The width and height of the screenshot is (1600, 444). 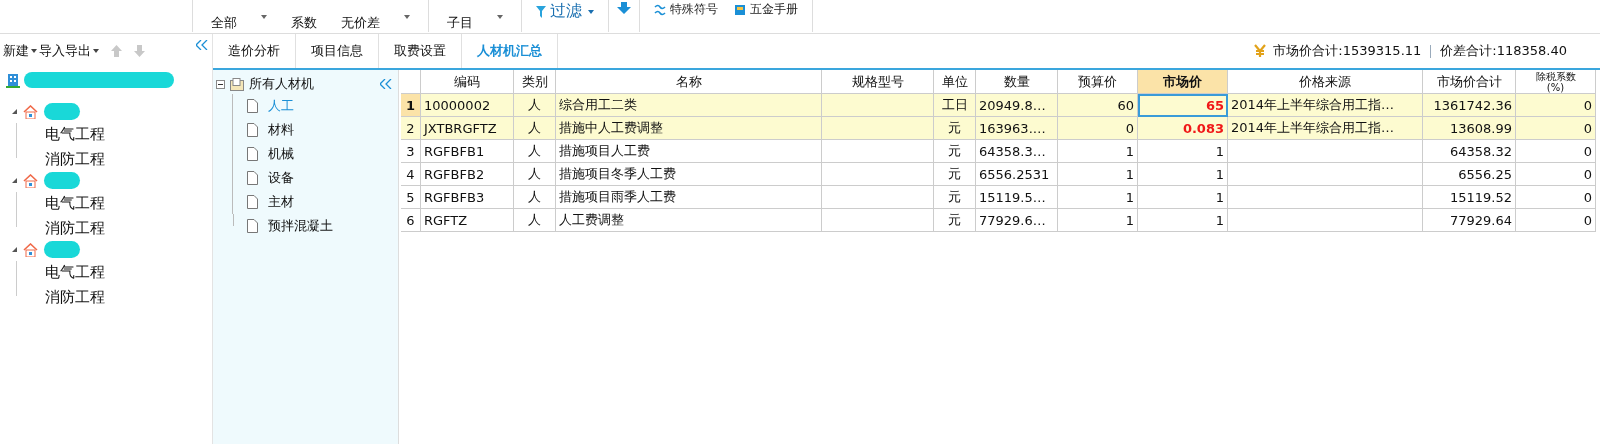 I want to click on column-header: 市场价, so click(x=1183, y=82).